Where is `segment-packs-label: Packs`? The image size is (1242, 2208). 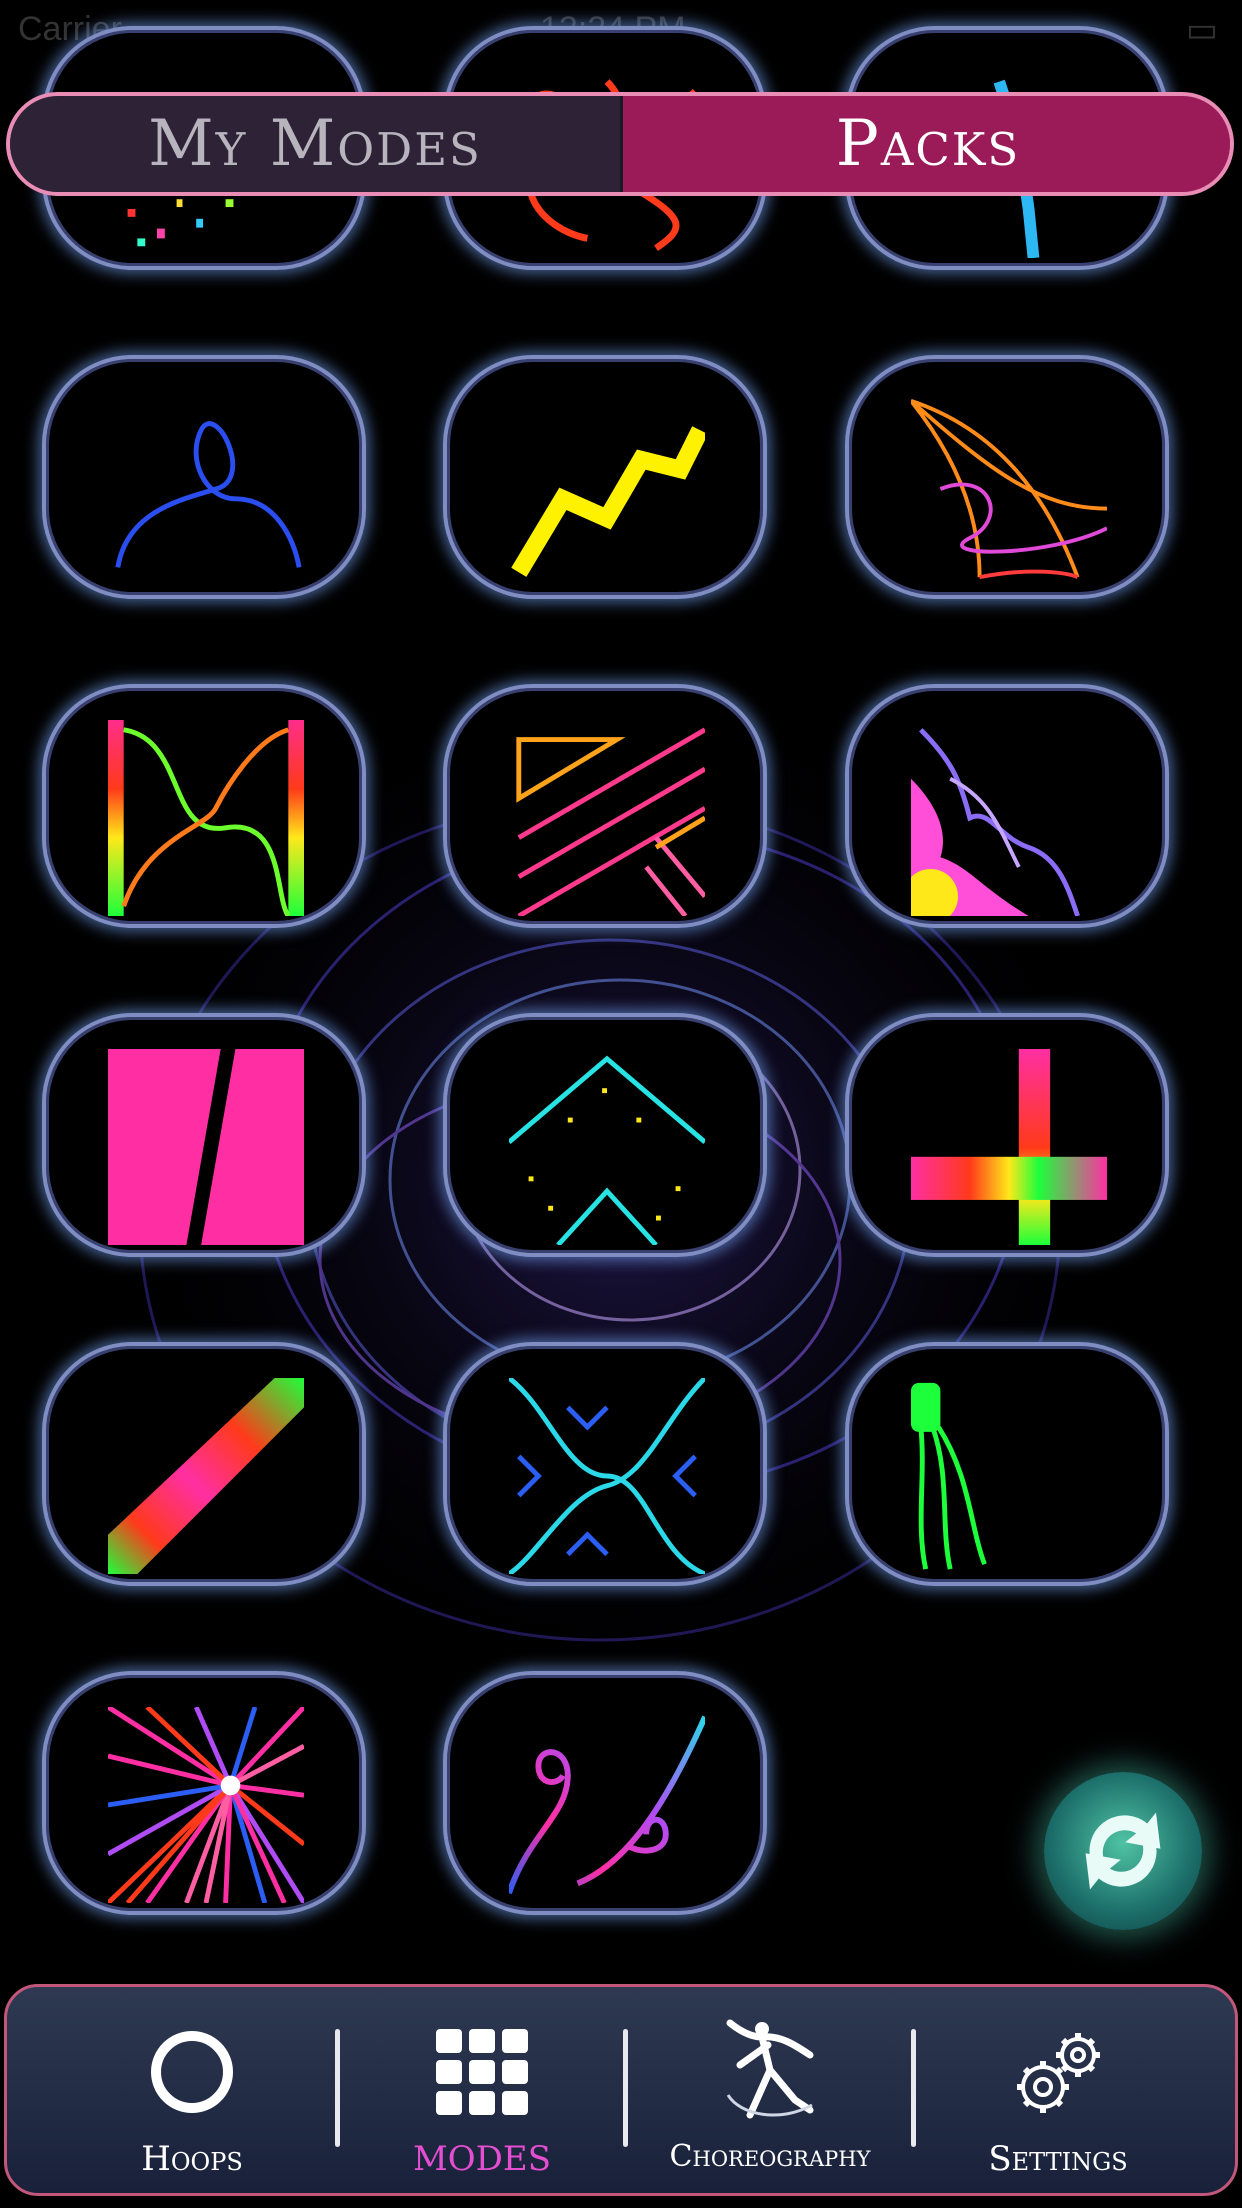
segment-packs-label: Packs is located at coordinates (928, 144).